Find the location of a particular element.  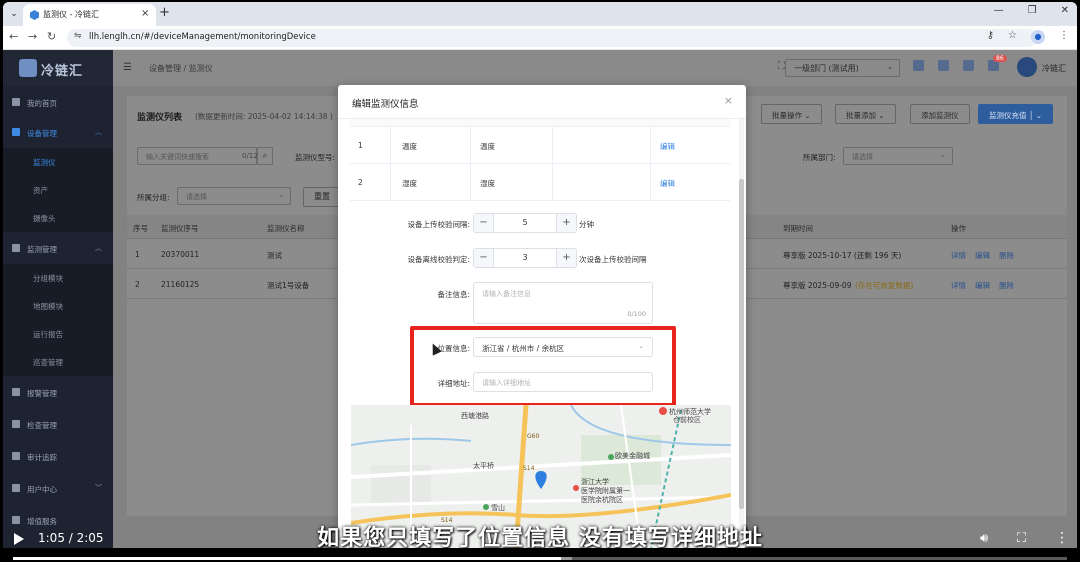

search-icon: ⌕ is located at coordinates (265, 156).